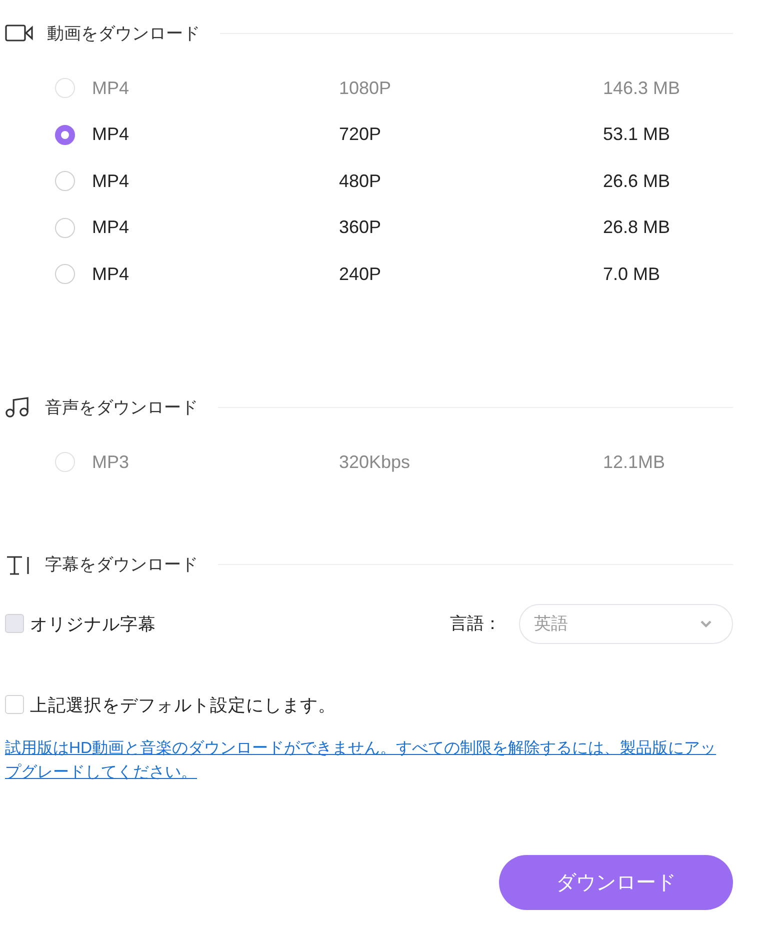  I want to click on quality-label: 1080P, so click(365, 88).